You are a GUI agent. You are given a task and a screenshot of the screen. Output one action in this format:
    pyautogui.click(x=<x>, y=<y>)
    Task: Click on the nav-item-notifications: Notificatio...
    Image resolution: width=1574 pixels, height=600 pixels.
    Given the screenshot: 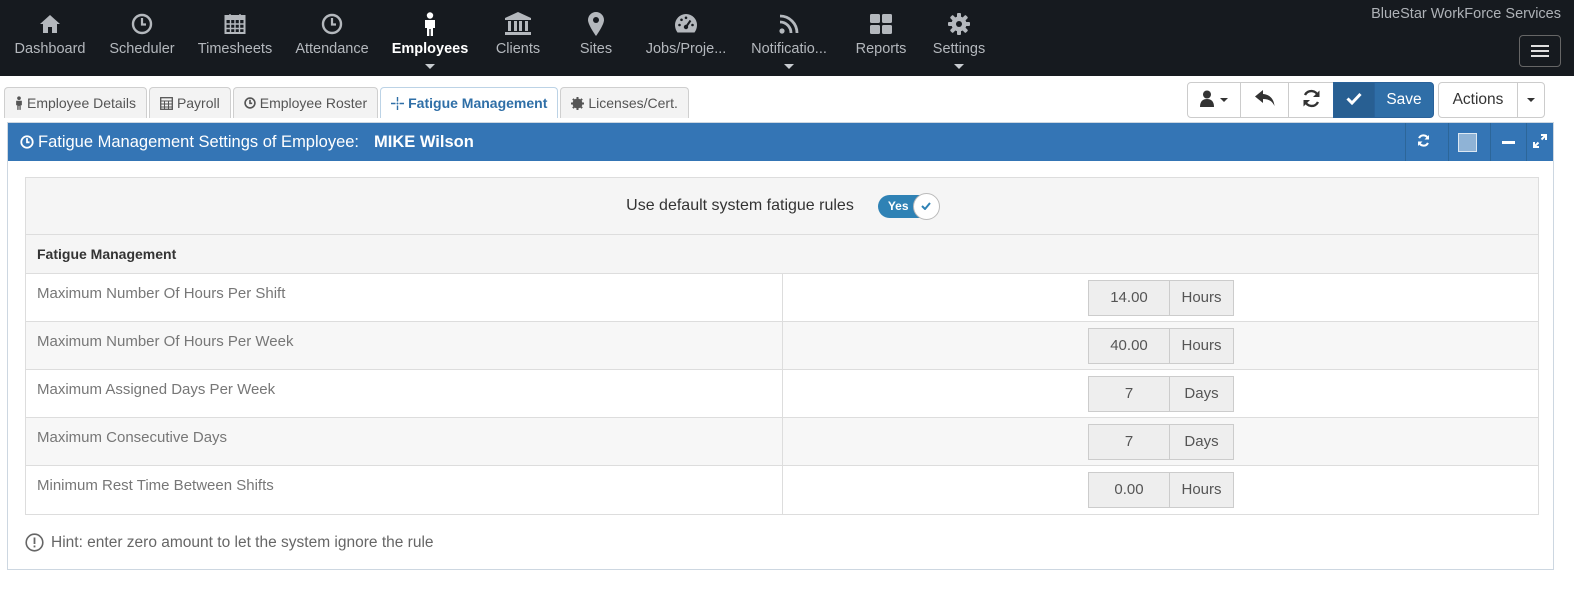 What is the action you would take?
    pyautogui.click(x=789, y=38)
    